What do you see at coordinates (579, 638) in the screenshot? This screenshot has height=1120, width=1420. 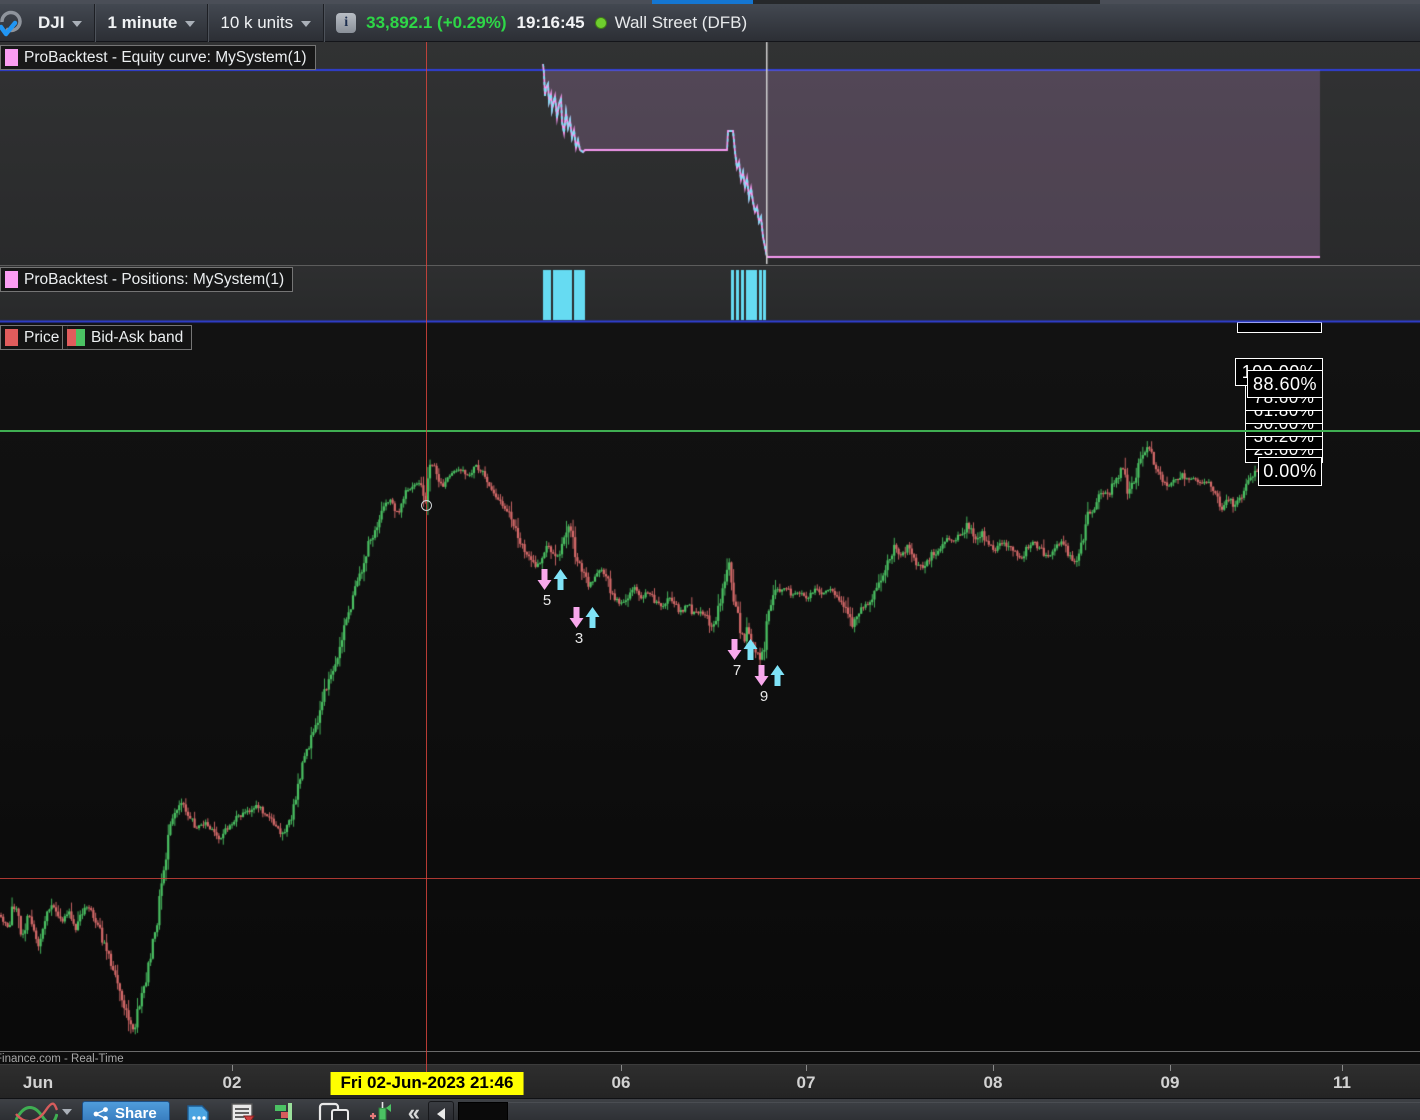 I see `trade-number: 3` at bounding box center [579, 638].